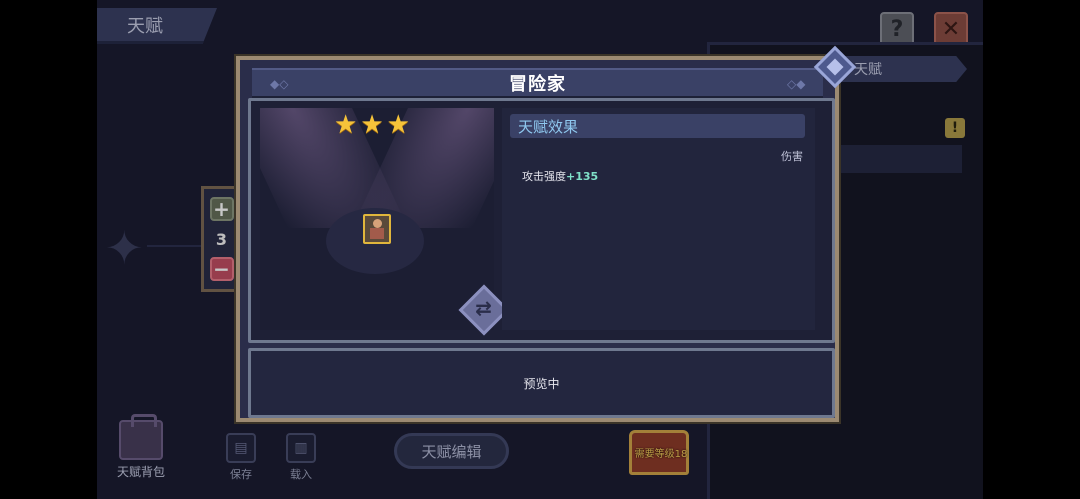 The image size is (1080, 499). I want to click on help-button: ?, so click(897, 29).